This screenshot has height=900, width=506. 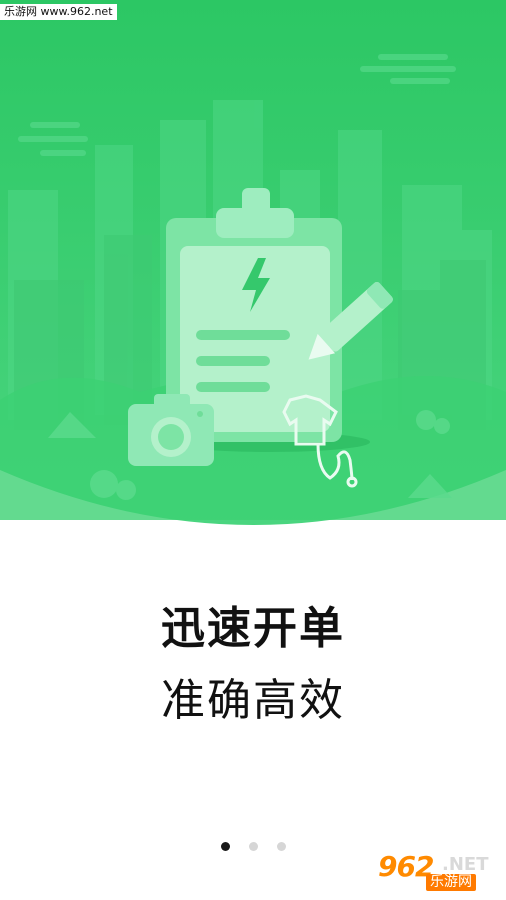 I want to click on watermark-logo: 962 .NET 乐游网, so click(x=434, y=870).